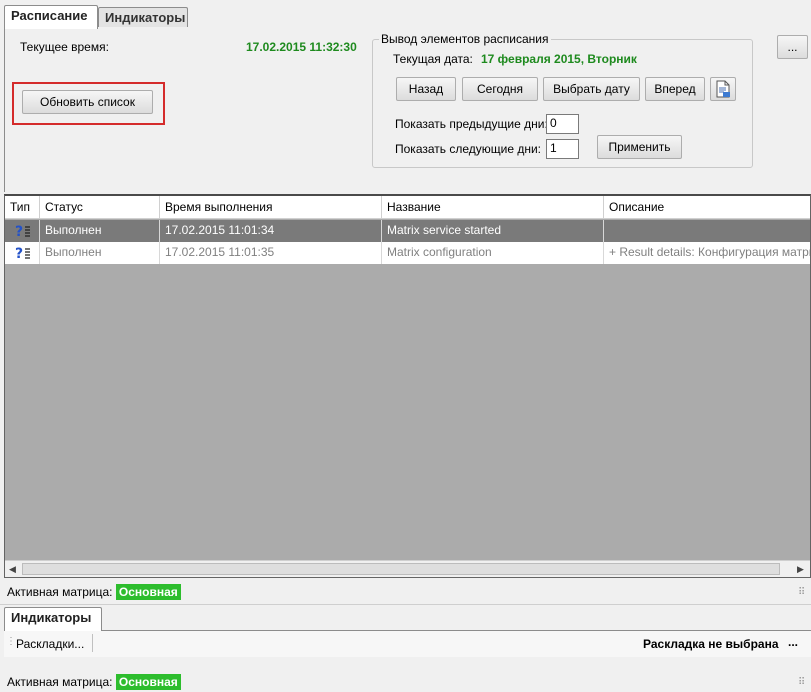 Image resolution: width=811 pixels, height=692 pixels. Describe the element at coordinates (493, 253) in the screenshot. I see `row-name-cell: Matrix configuration` at that location.